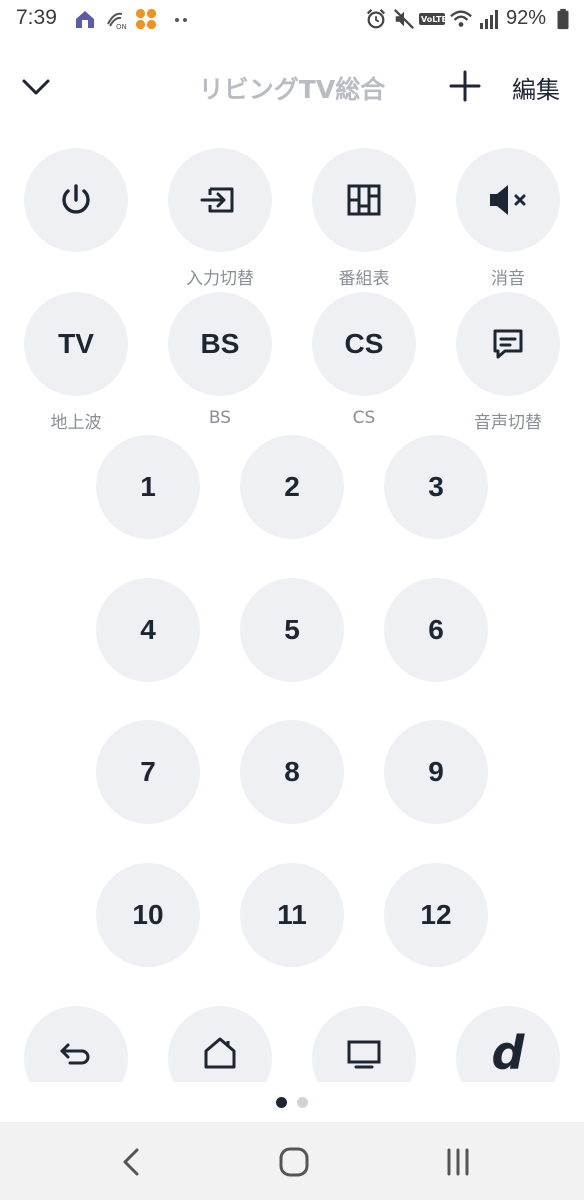 This screenshot has height=1200, width=584. I want to click on input-switch-button, so click(220, 200).